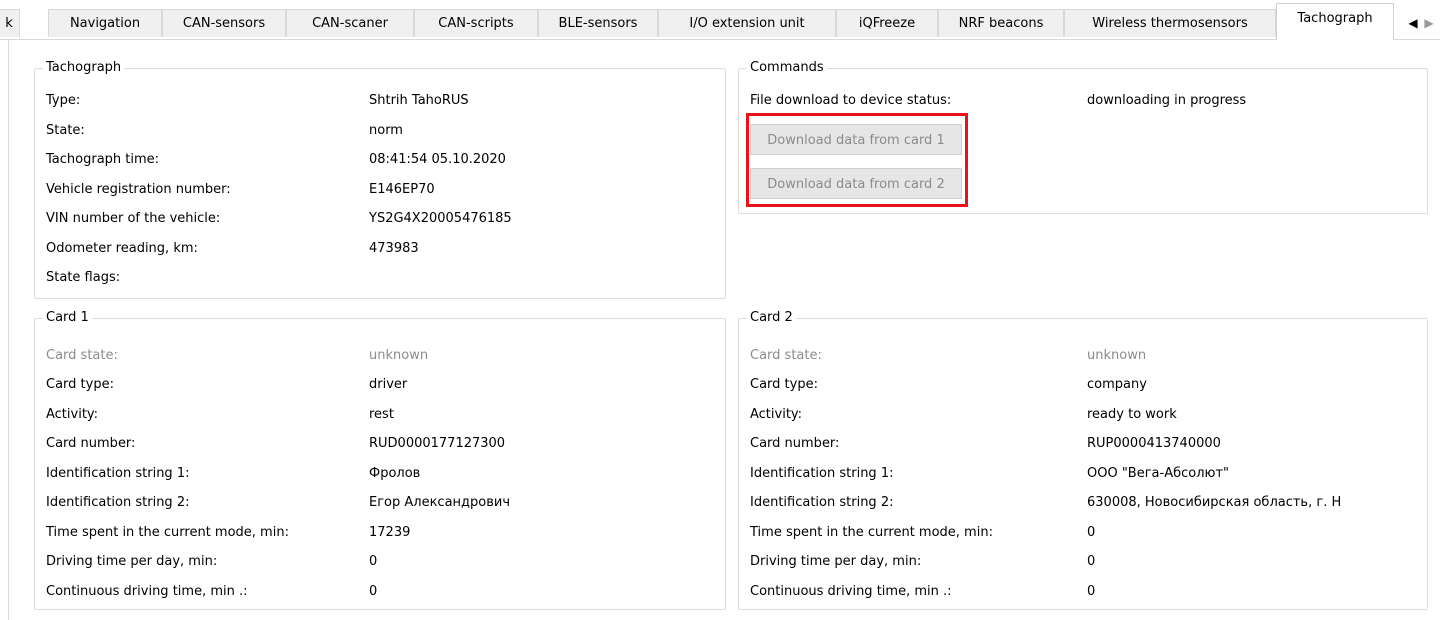 Image resolution: width=1440 pixels, height=620 pixels. I want to click on card1-mode-time-label: Time spent in the current mode, min:, so click(167, 532).